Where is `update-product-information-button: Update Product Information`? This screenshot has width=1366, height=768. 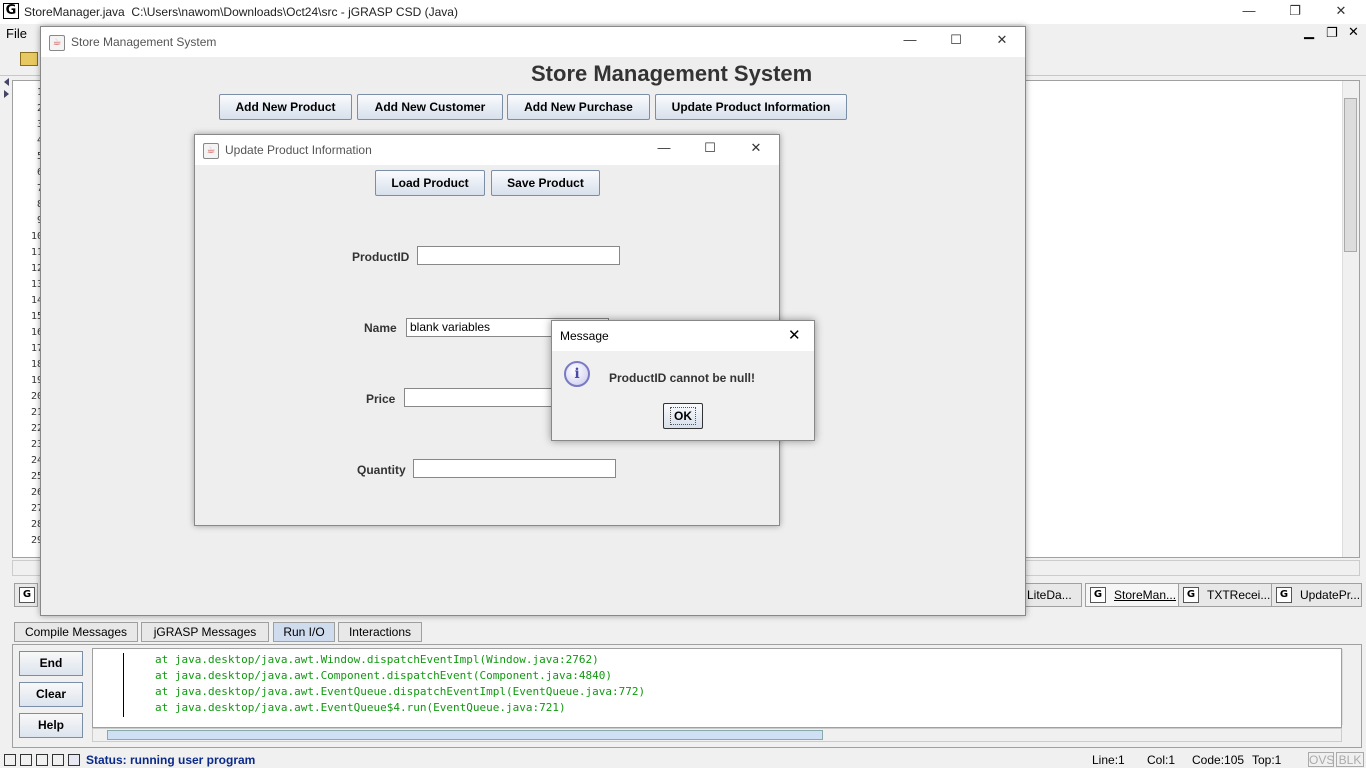
update-product-information-button: Update Product Information is located at coordinates (751, 107).